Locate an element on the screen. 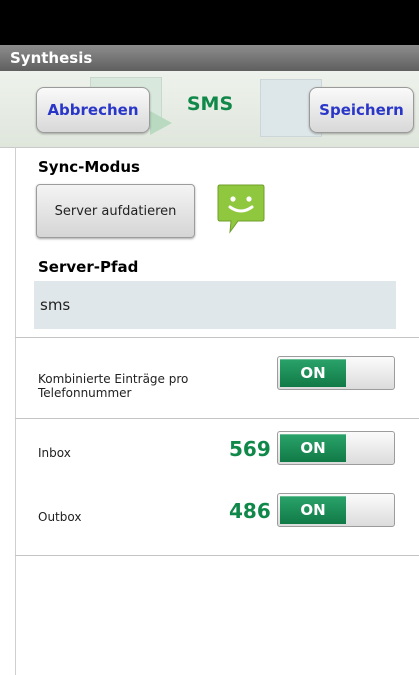 This screenshot has height=675, width=419. status-bar is located at coordinates (209, 22).